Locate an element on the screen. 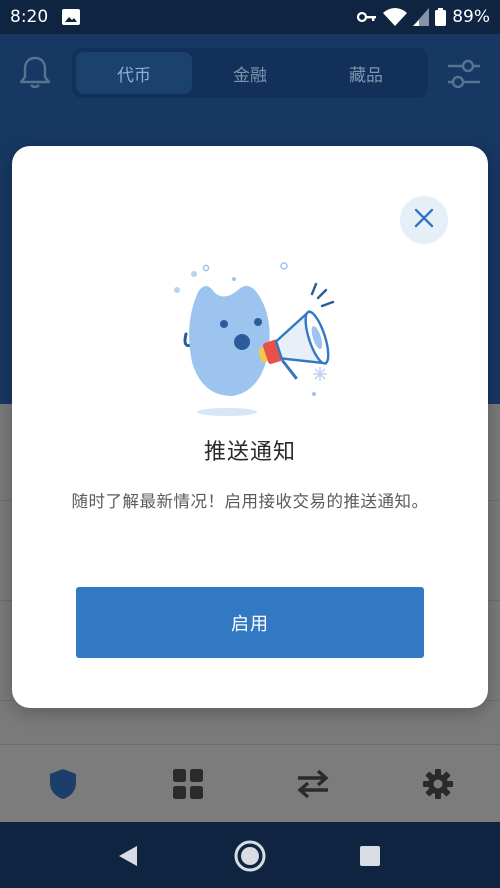  status-bar: 8:20 89% is located at coordinates (250, 17).